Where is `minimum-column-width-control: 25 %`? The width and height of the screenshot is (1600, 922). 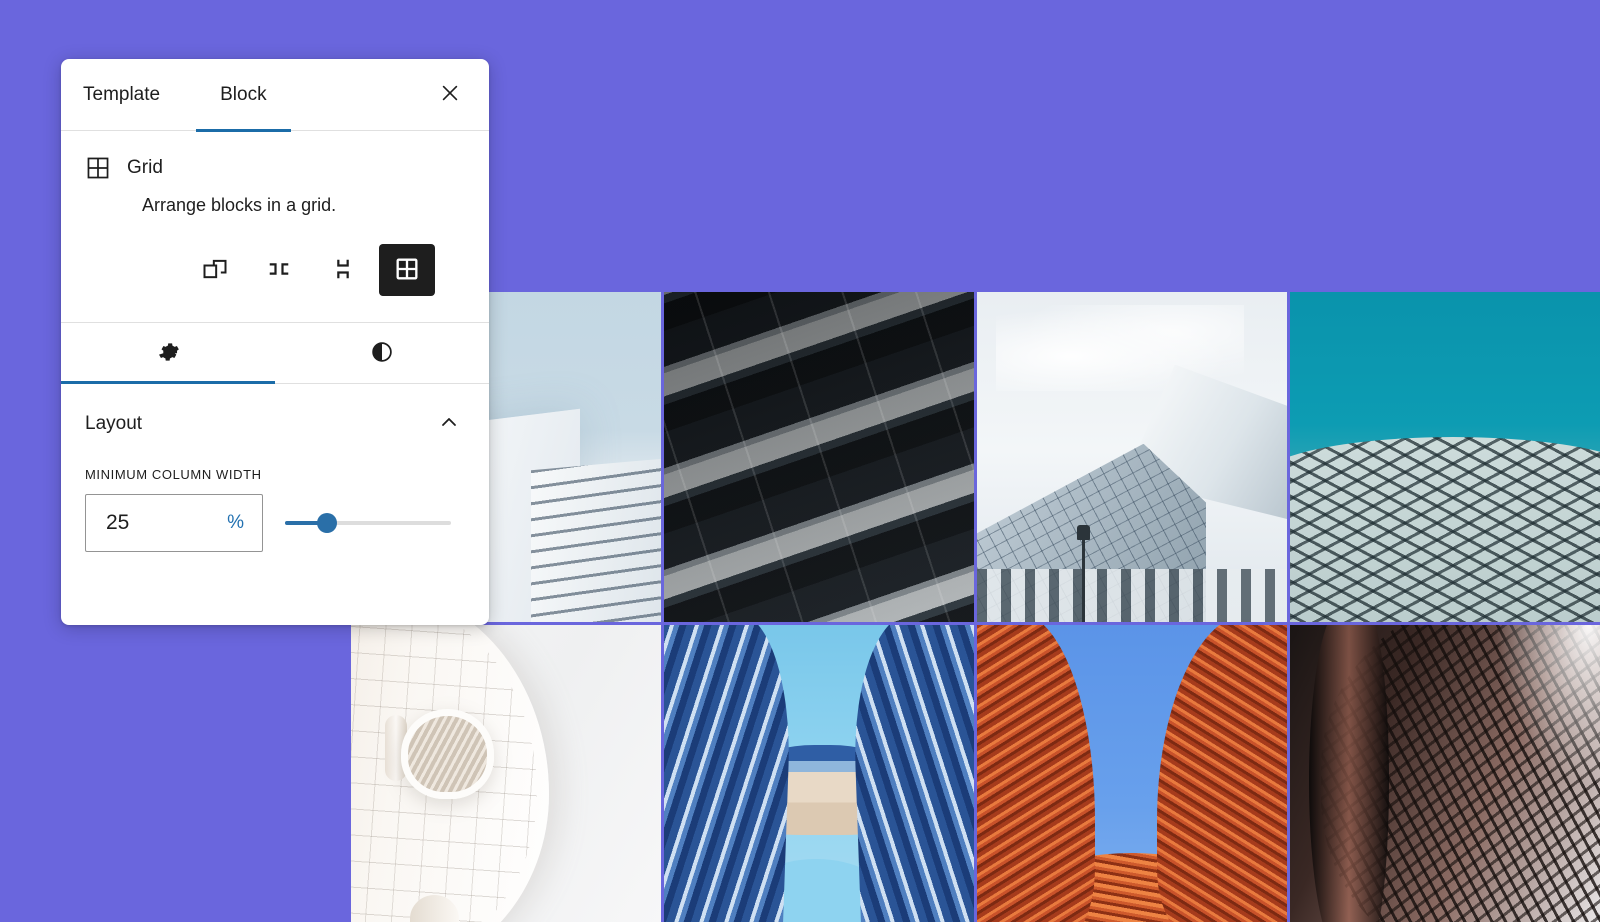 minimum-column-width-control: 25 % is located at coordinates (275, 523).